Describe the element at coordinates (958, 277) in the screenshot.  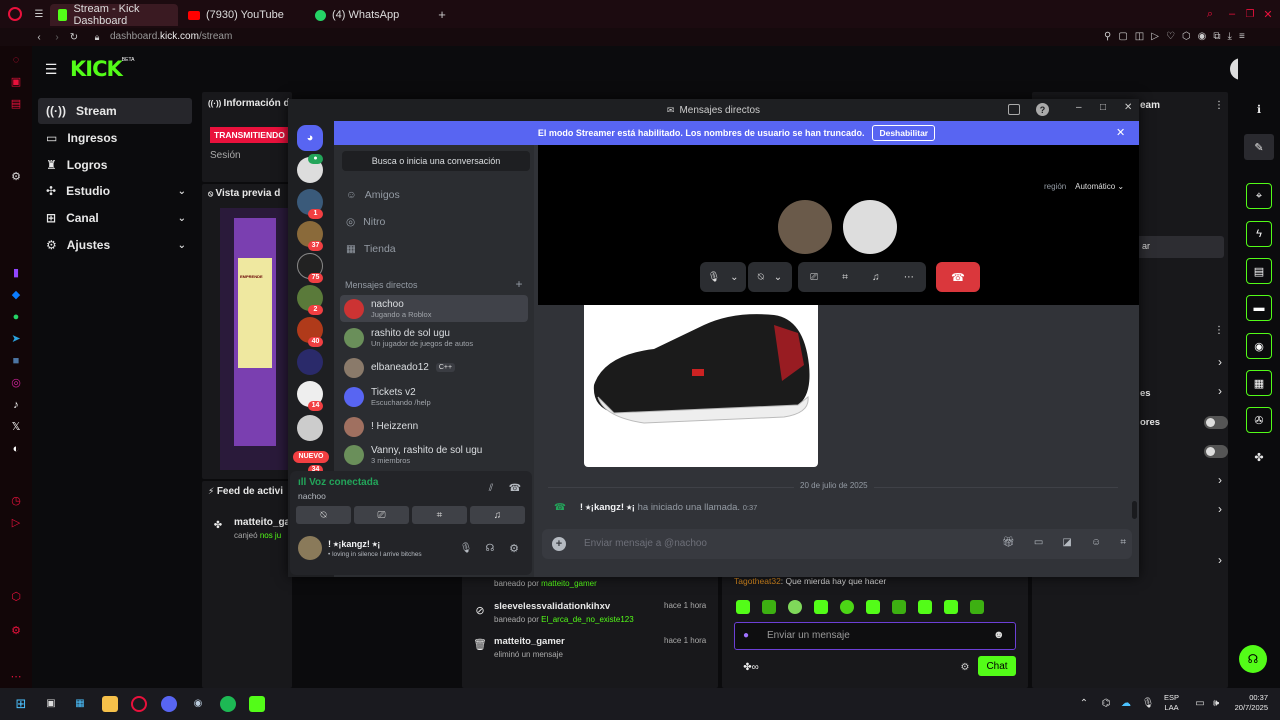
I see `hang-up-button: ☎` at that location.